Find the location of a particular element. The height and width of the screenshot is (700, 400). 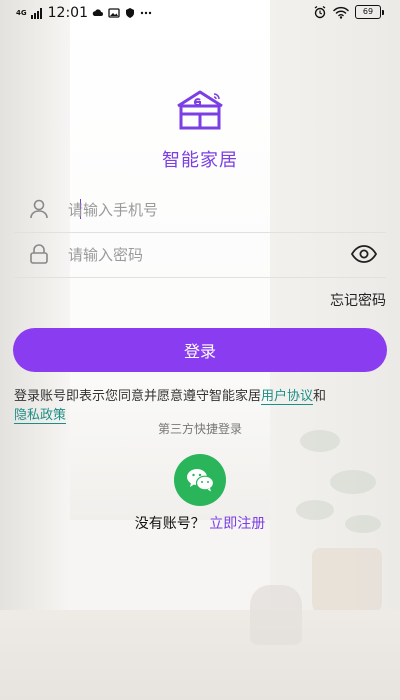

battery-indicator: 69 is located at coordinates (369, 12).